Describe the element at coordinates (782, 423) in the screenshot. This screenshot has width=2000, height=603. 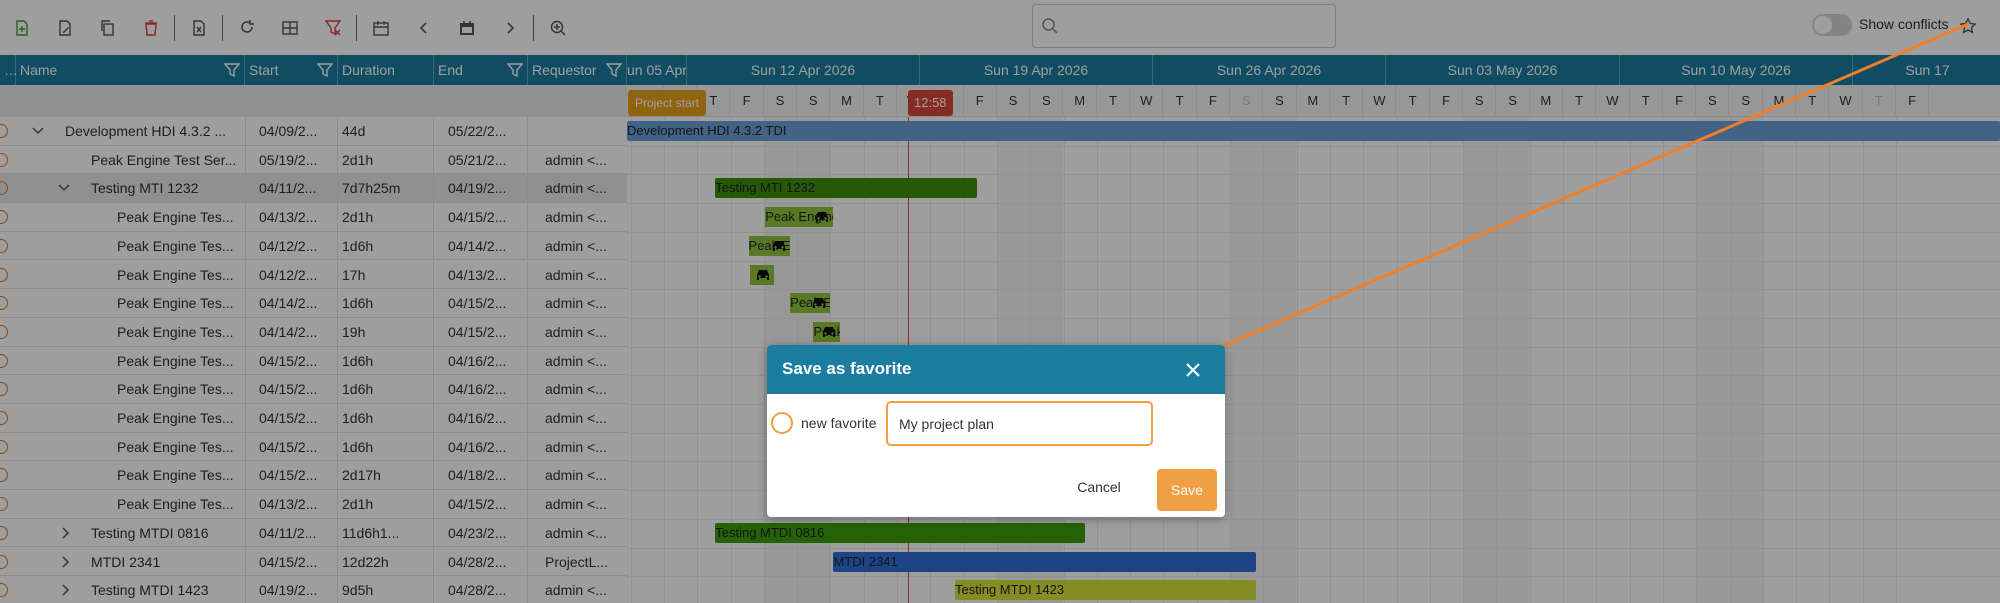
I see `new-favorite-radio` at that location.